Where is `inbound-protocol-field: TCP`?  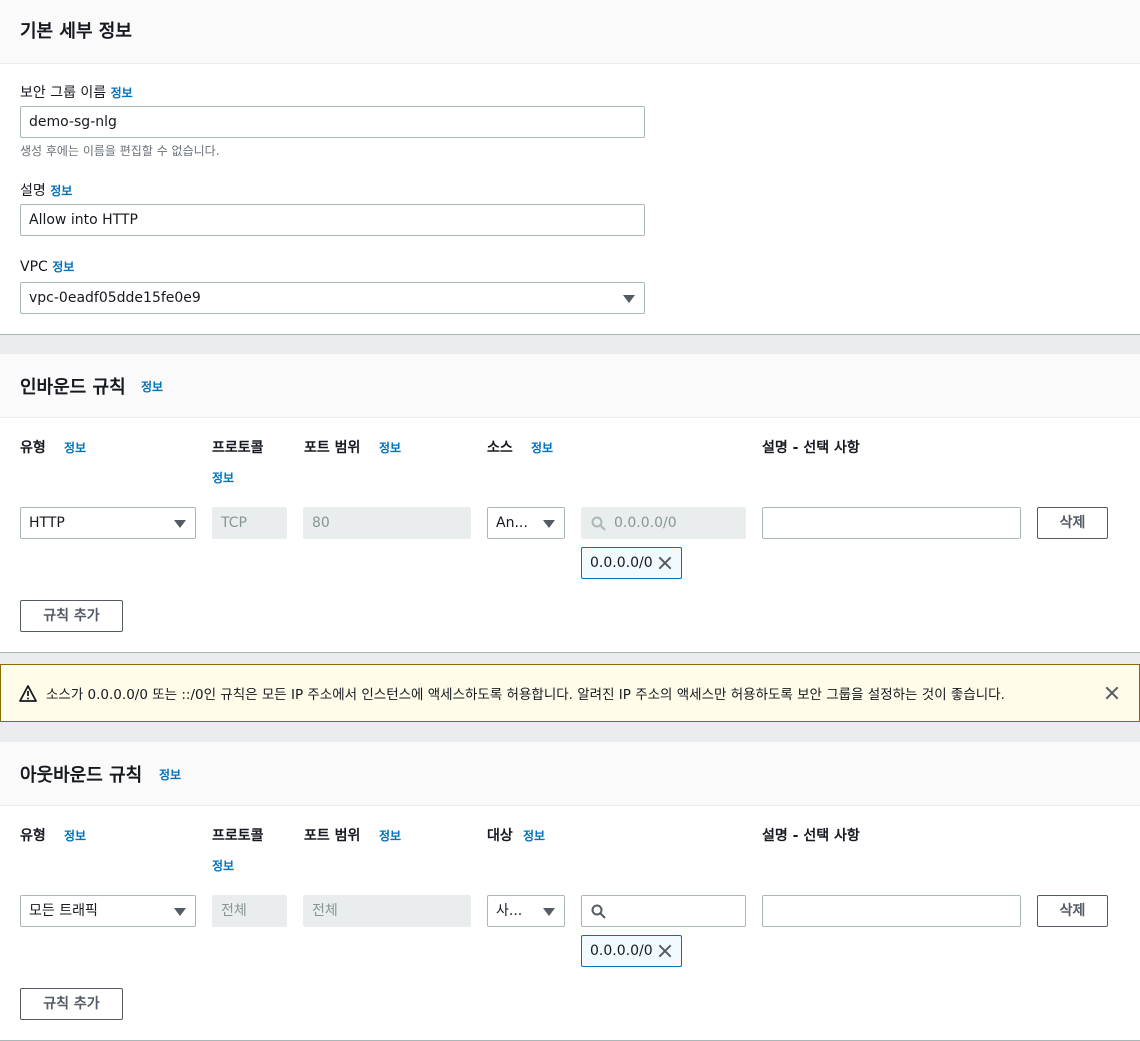
inbound-protocol-field: TCP is located at coordinates (249, 523).